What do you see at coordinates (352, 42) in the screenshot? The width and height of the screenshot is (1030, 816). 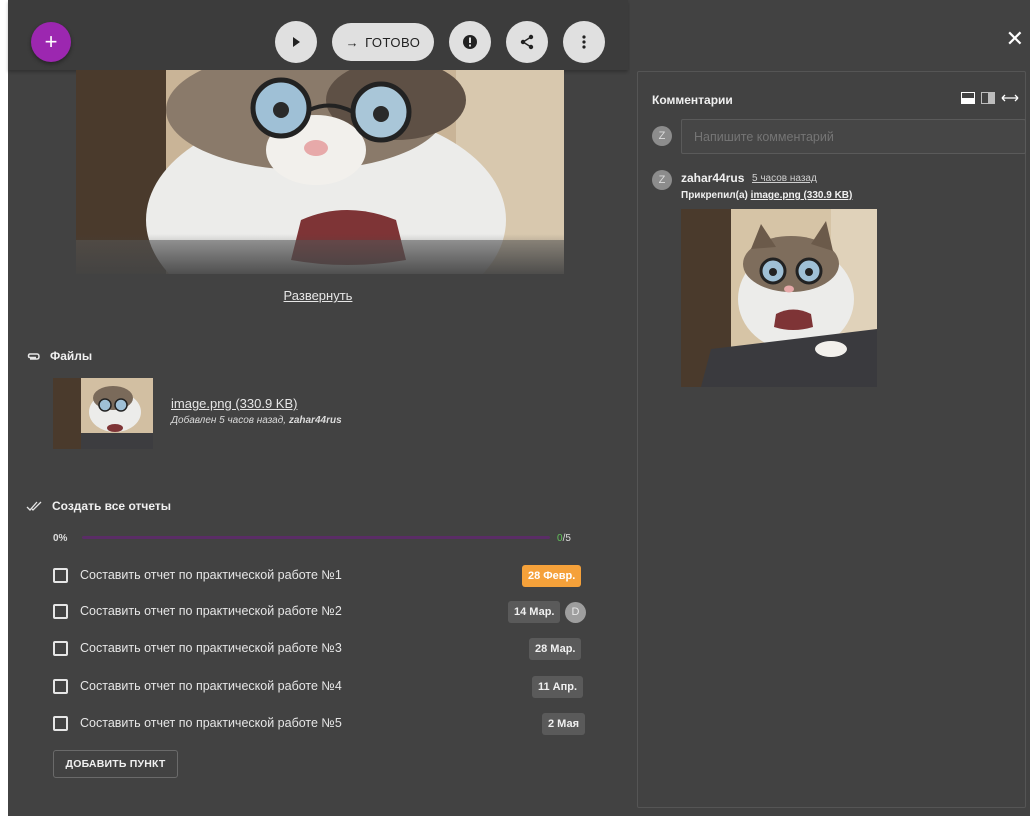 I see `arrow-right-icon: →` at bounding box center [352, 42].